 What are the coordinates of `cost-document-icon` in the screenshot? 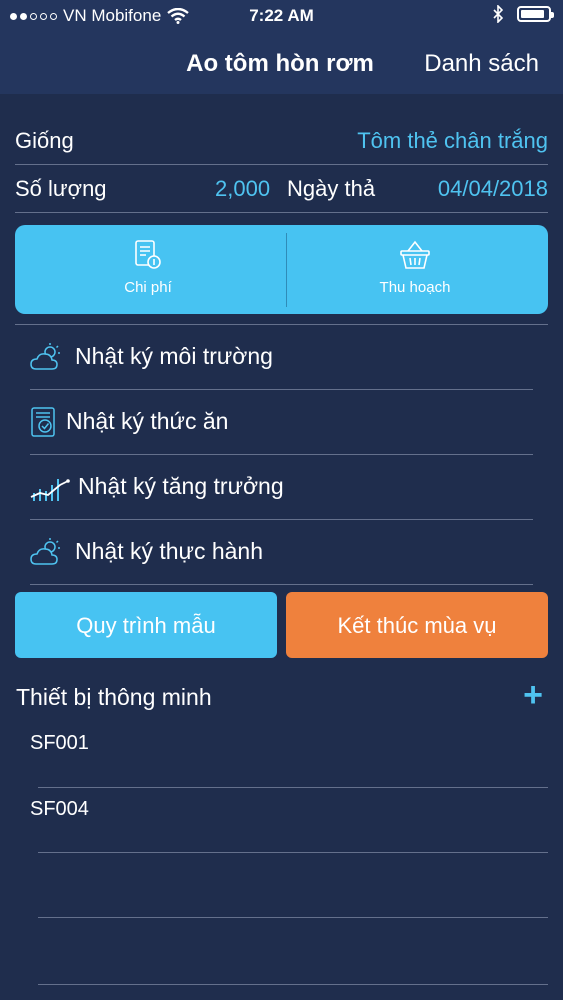 It's located at (148, 254).